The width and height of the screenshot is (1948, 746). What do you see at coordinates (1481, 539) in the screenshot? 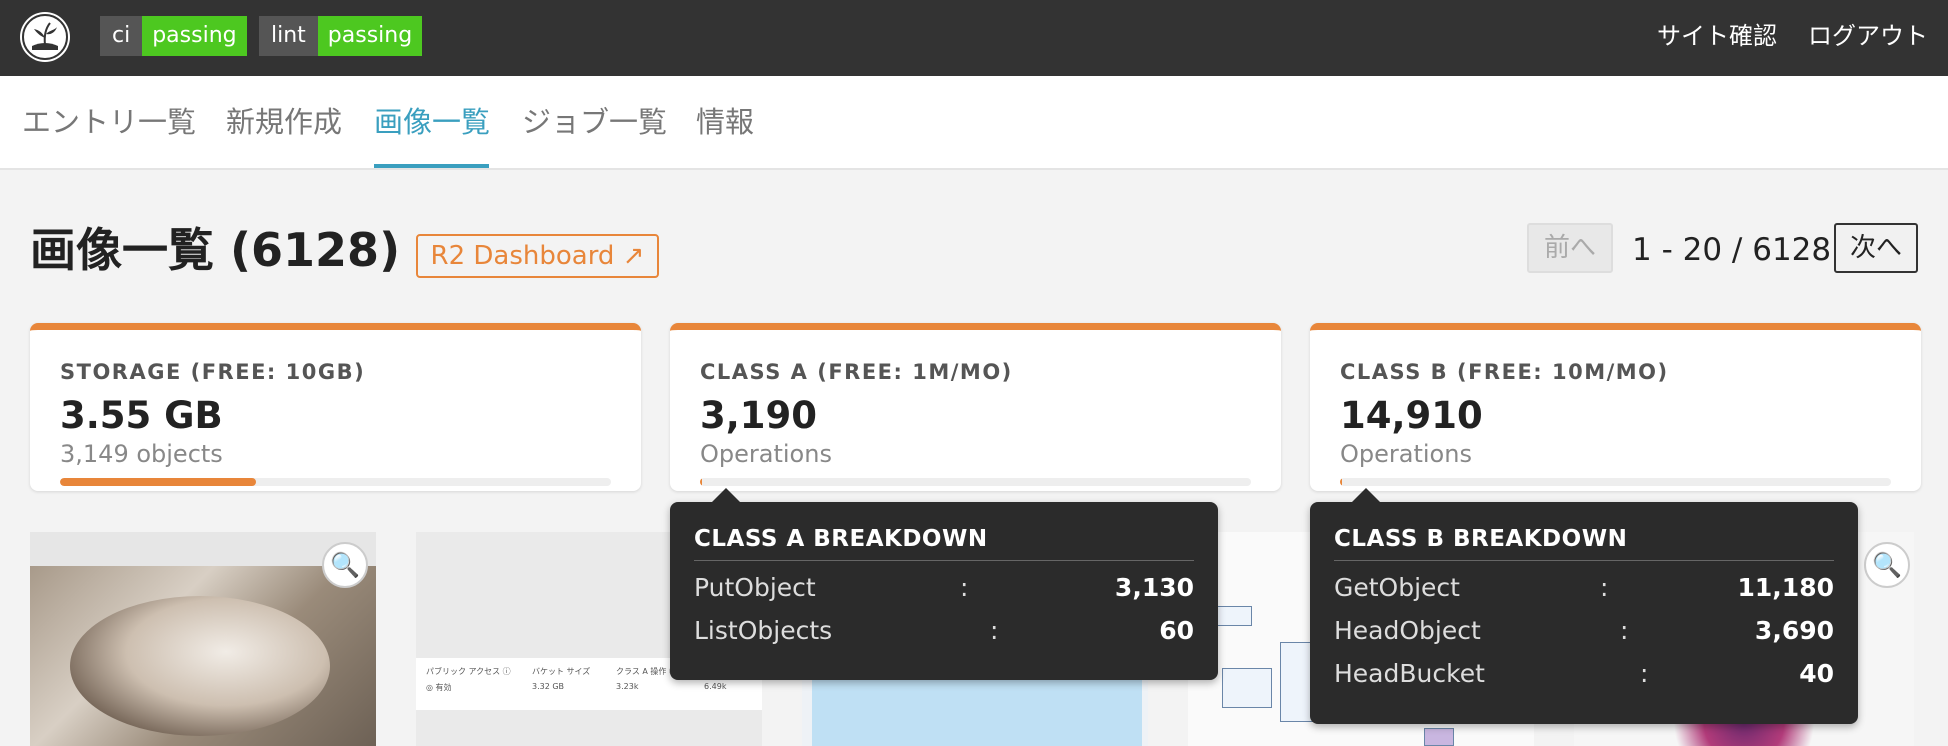
I see `tooltip-title: CLASS B BREAKDOWN` at bounding box center [1481, 539].